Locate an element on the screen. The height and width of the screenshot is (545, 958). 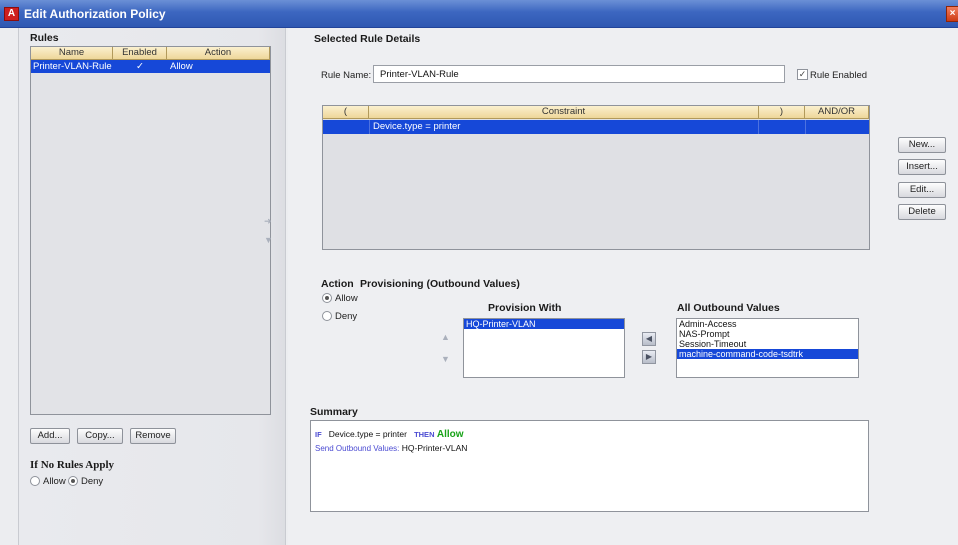
action-deny-radio is located at coordinates (327, 316).